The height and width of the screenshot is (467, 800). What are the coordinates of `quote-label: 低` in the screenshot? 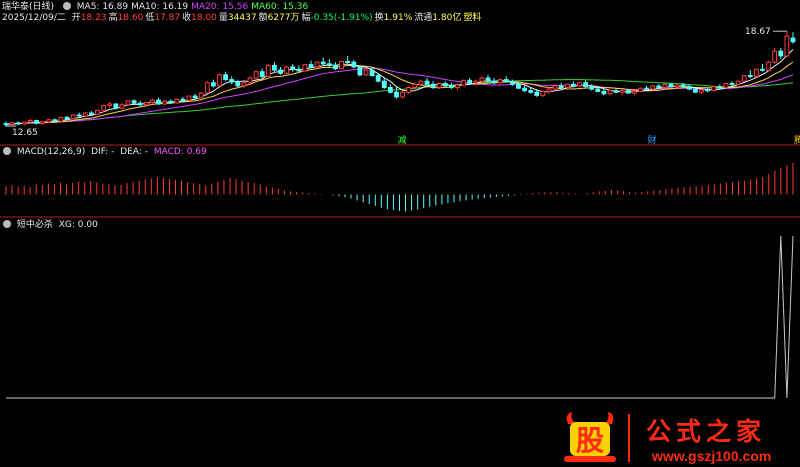 It's located at (150, 18).